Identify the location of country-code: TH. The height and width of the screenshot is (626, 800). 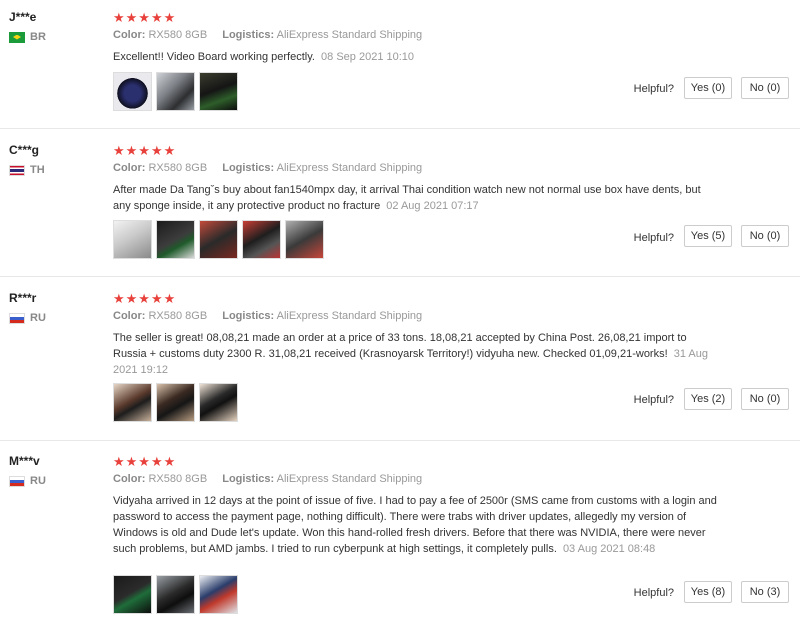
(37, 170).